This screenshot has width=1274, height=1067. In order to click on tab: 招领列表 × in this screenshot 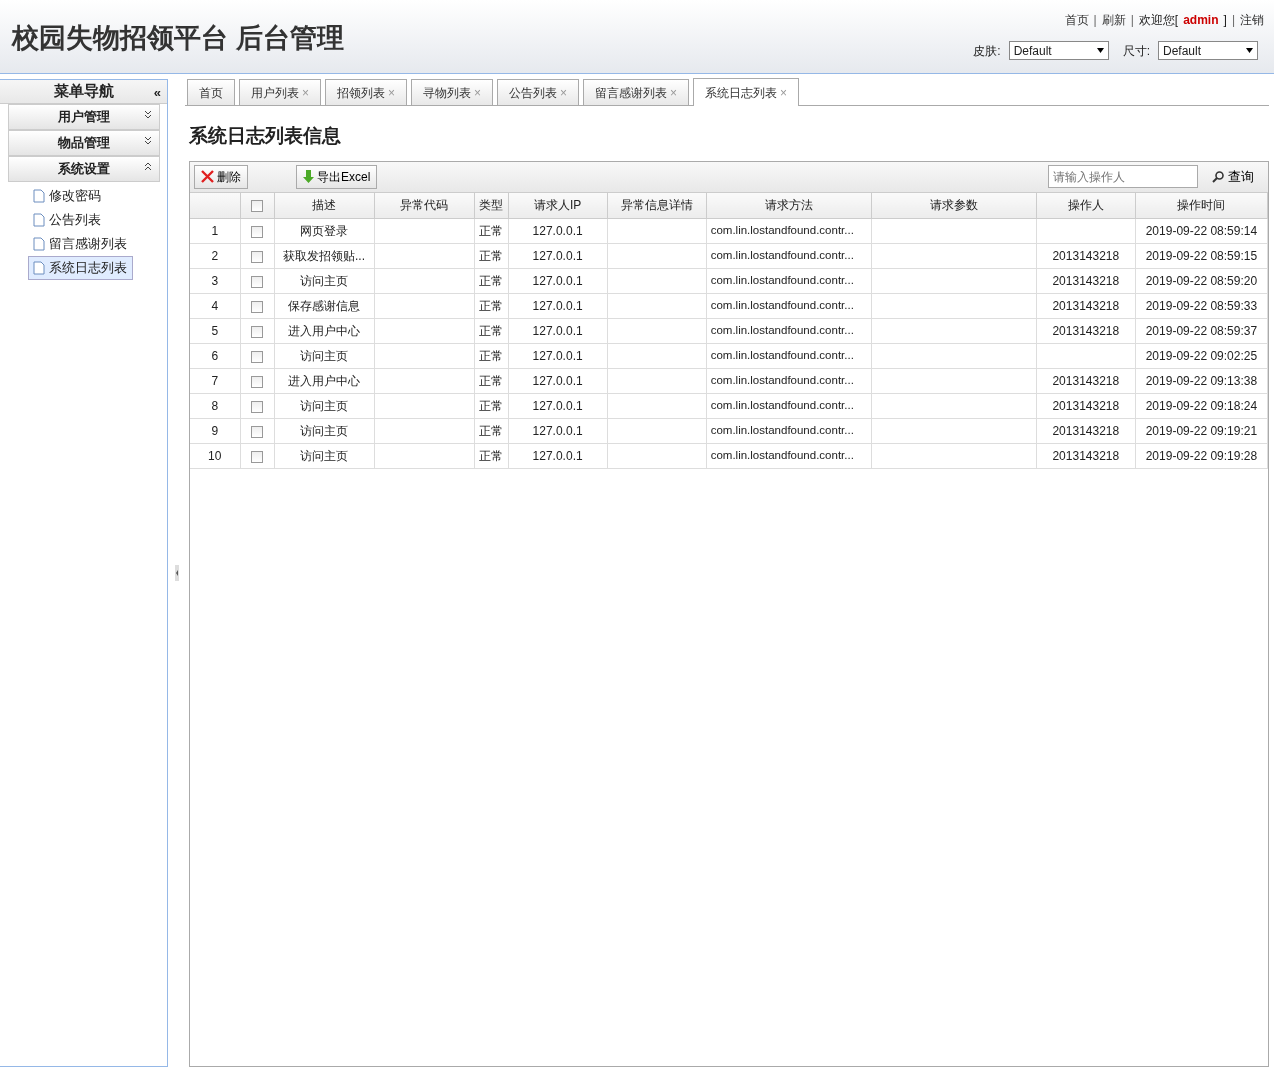, I will do `click(366, 92)`.